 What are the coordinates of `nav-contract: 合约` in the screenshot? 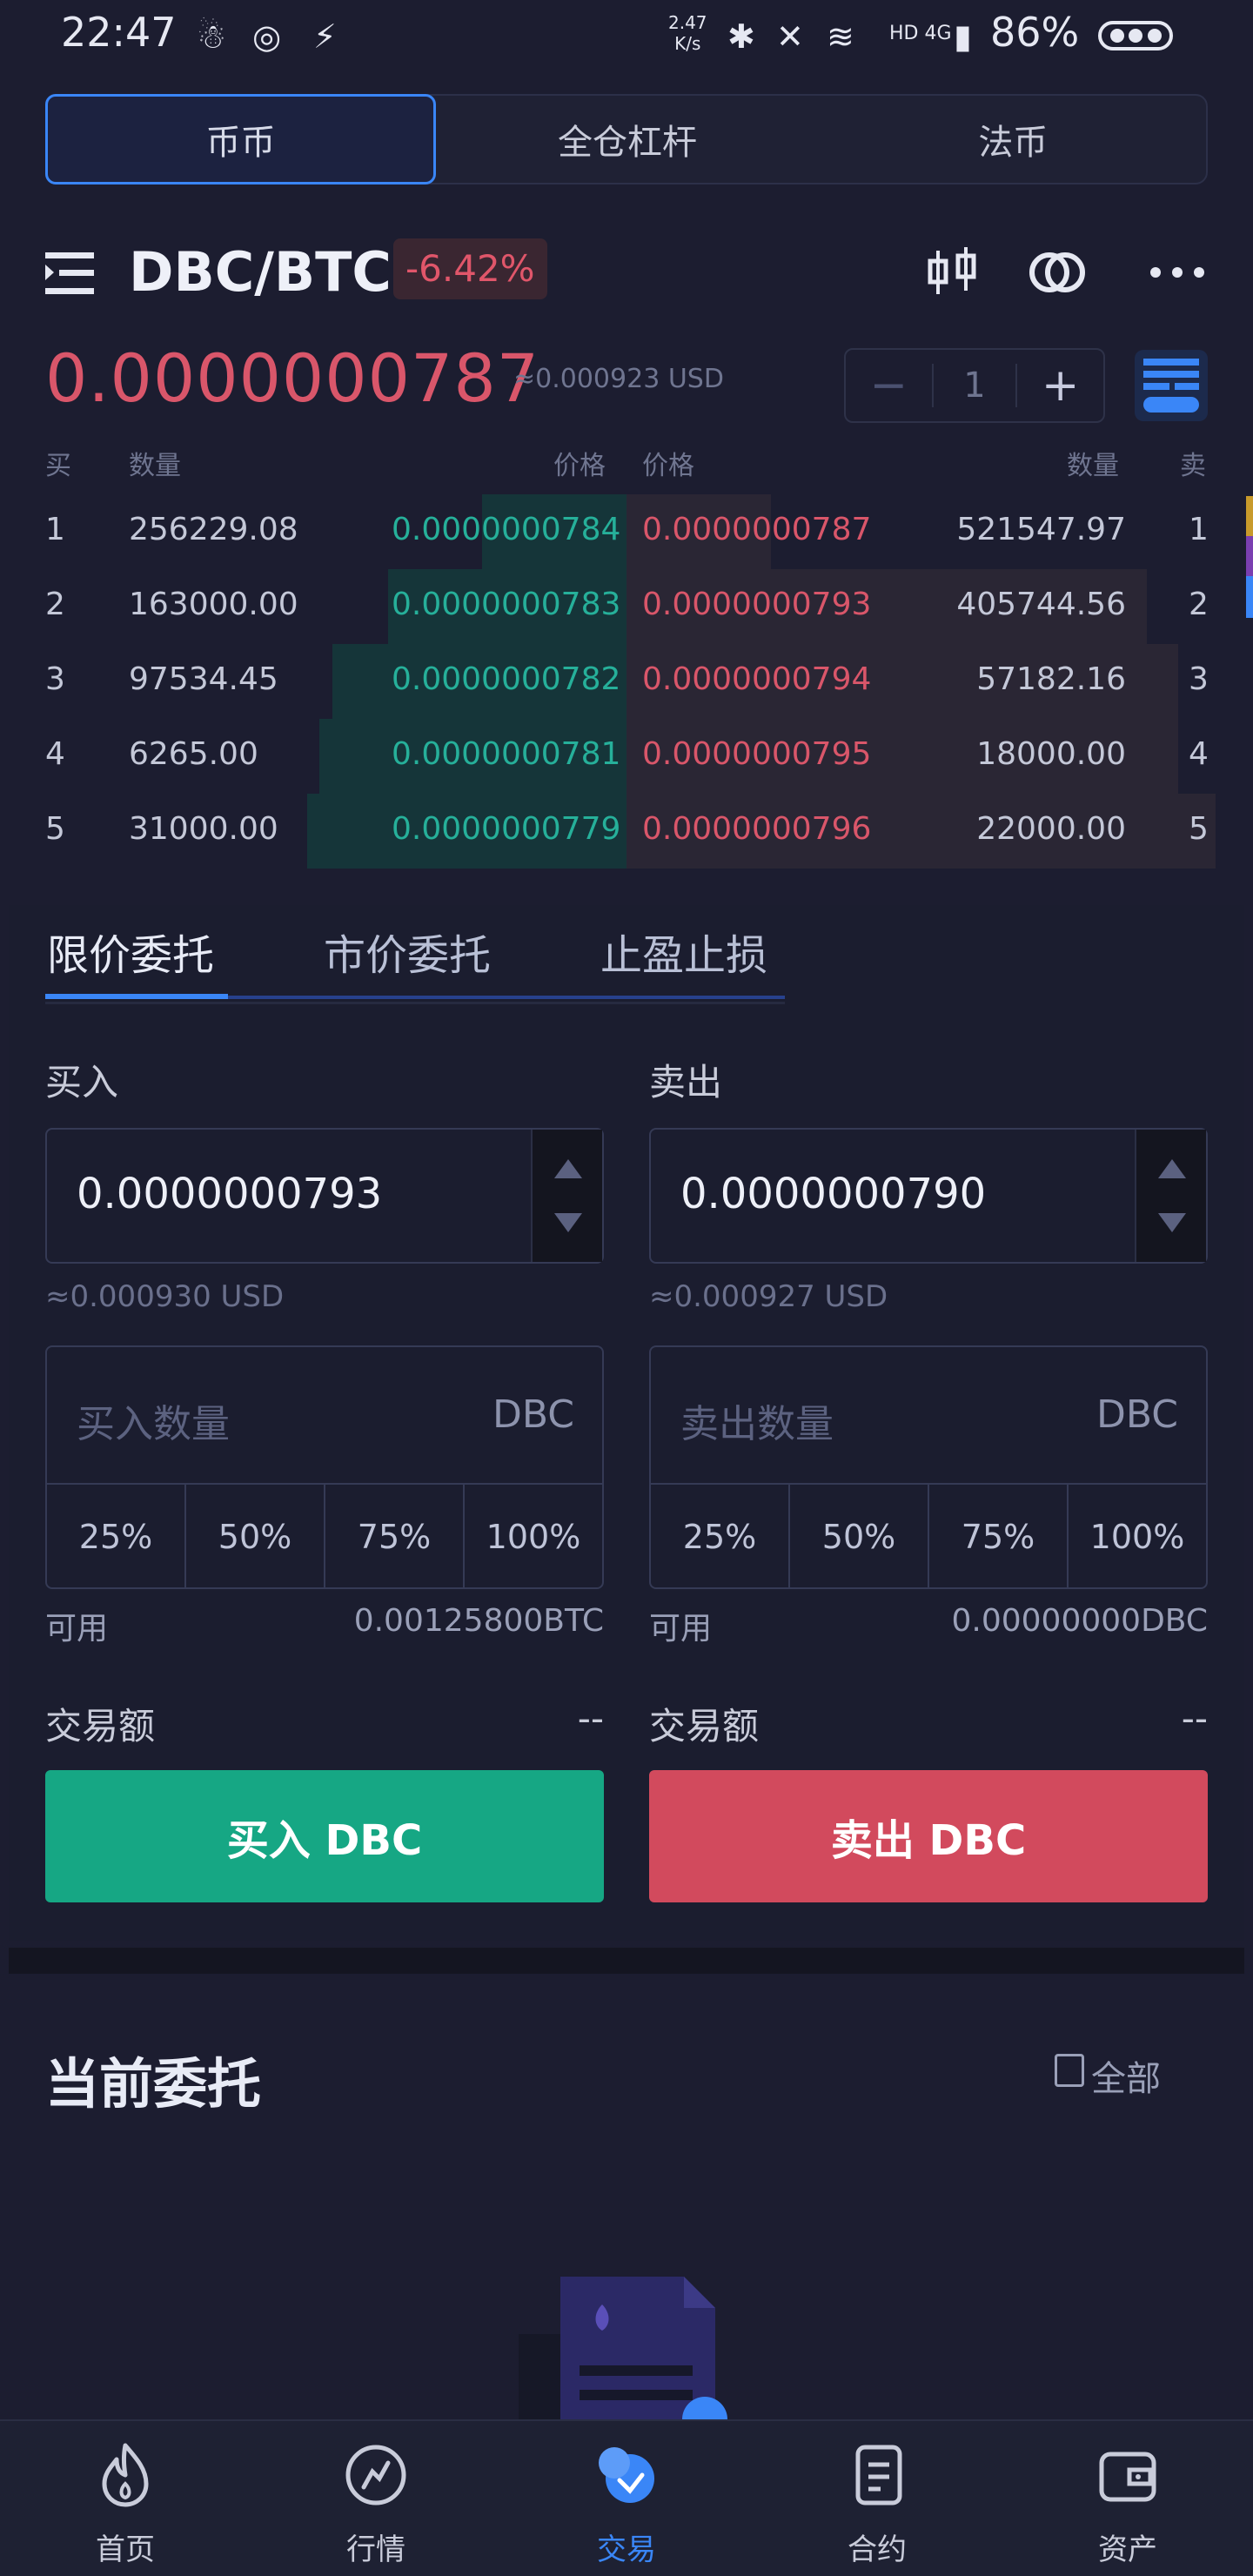 It's located at (877, 2498).